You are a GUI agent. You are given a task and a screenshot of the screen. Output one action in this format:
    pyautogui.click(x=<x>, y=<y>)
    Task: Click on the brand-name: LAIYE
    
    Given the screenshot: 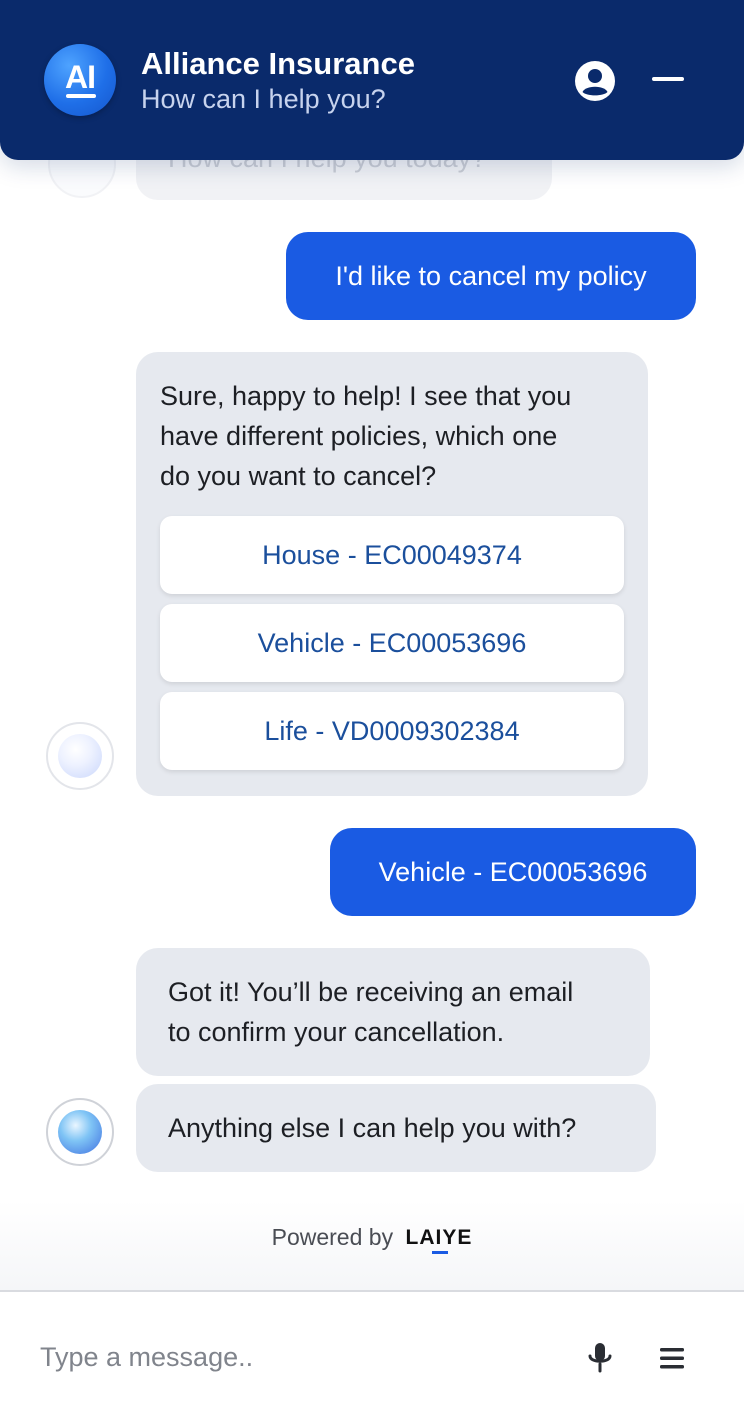 What is the action you would take?
    pyautogui.click(x=439, y=1237)
    